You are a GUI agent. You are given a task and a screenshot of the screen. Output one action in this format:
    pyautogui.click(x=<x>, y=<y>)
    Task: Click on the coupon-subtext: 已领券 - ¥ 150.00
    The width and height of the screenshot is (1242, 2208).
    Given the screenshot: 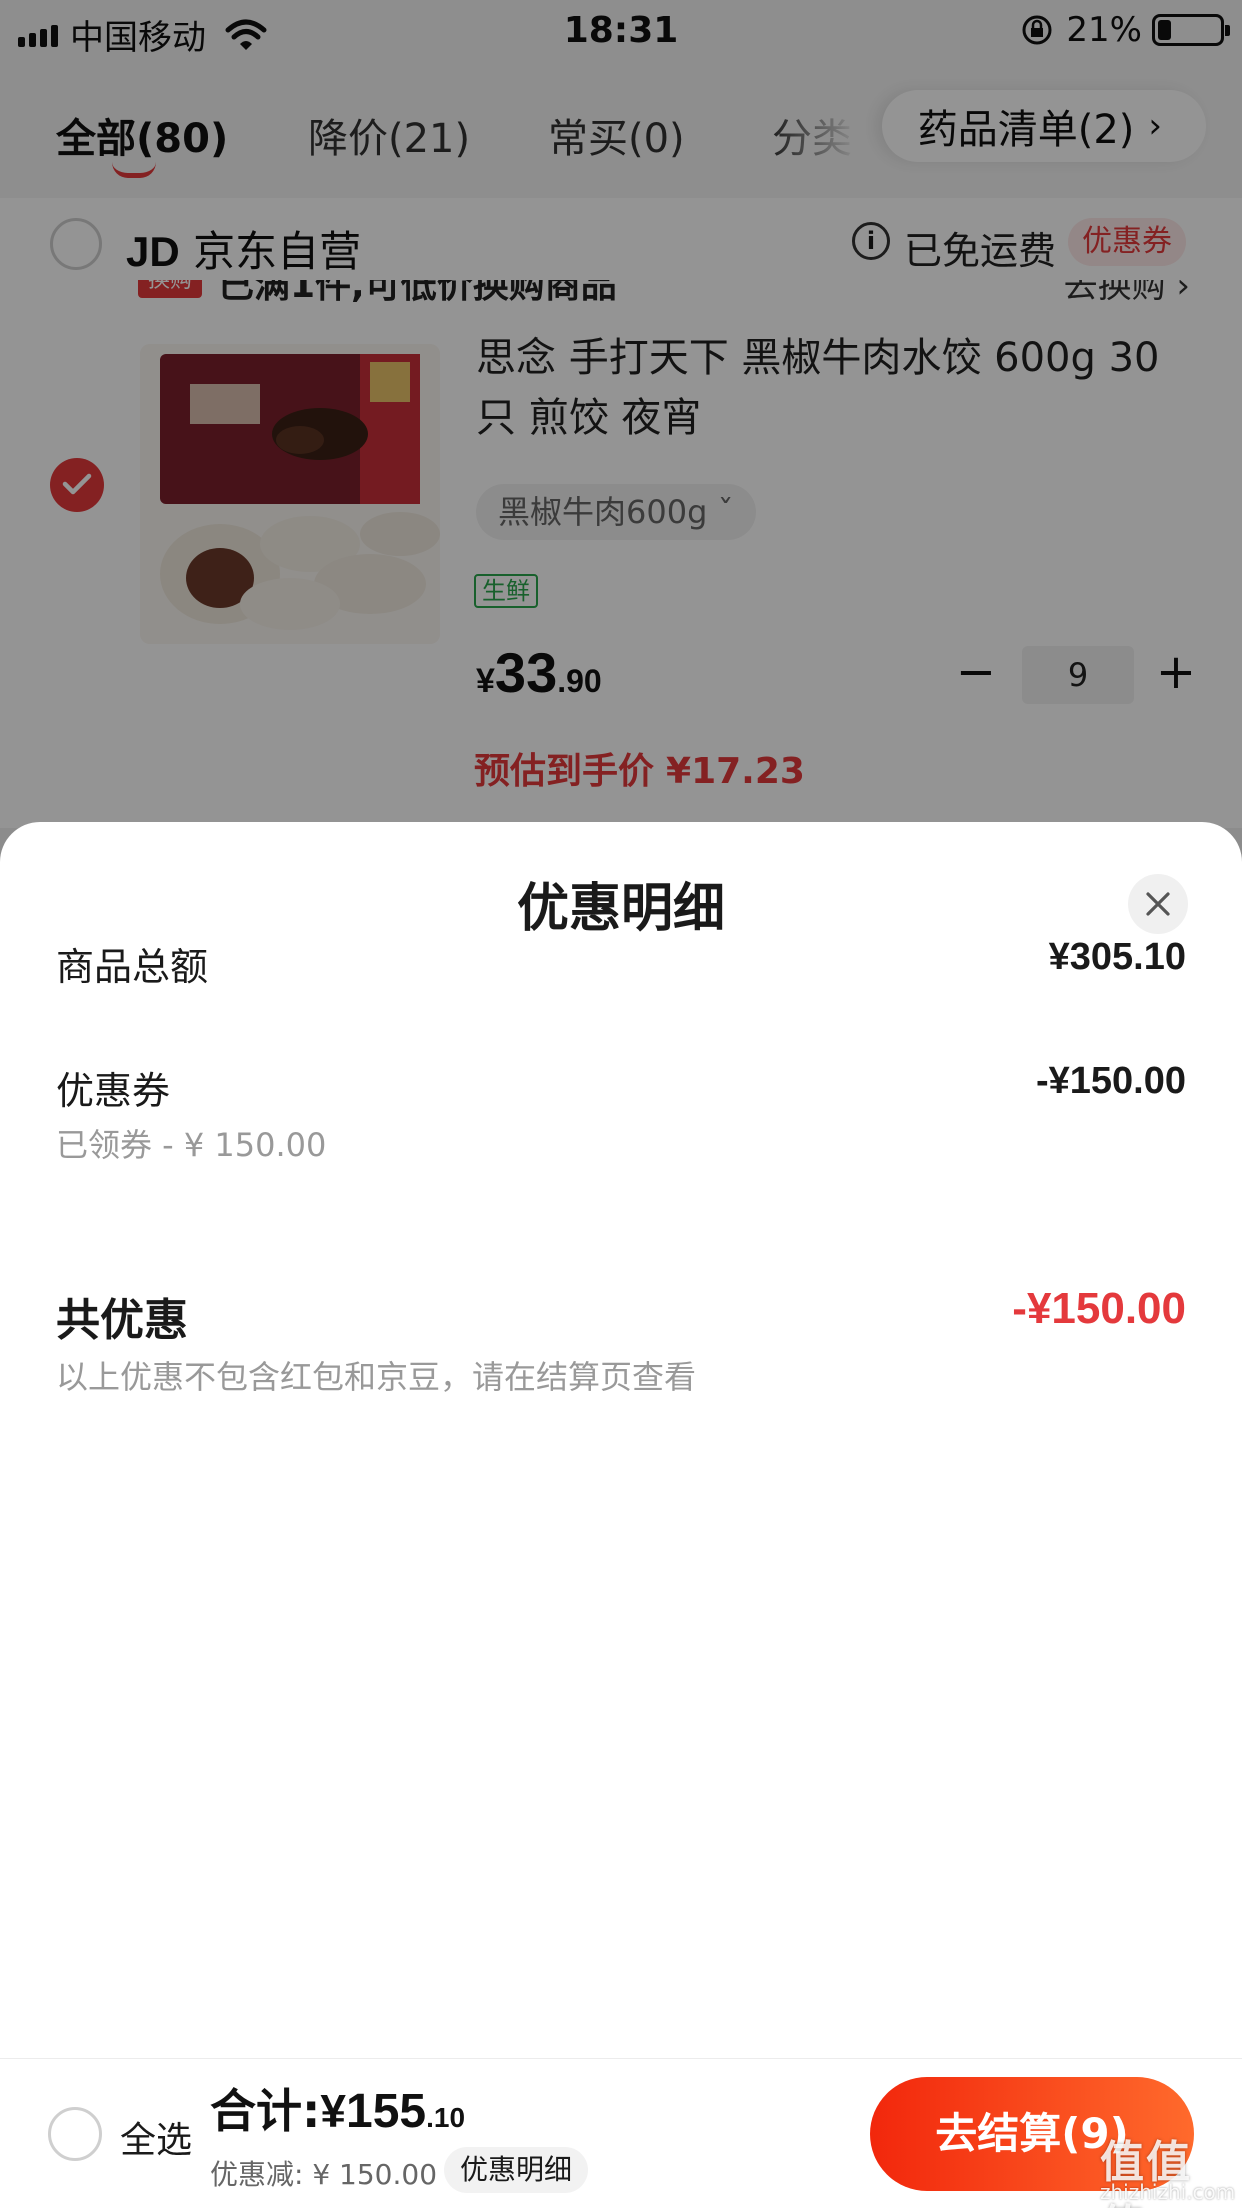 What is the action you would take?
    pyautogui.click(x=191, y=1145)
    